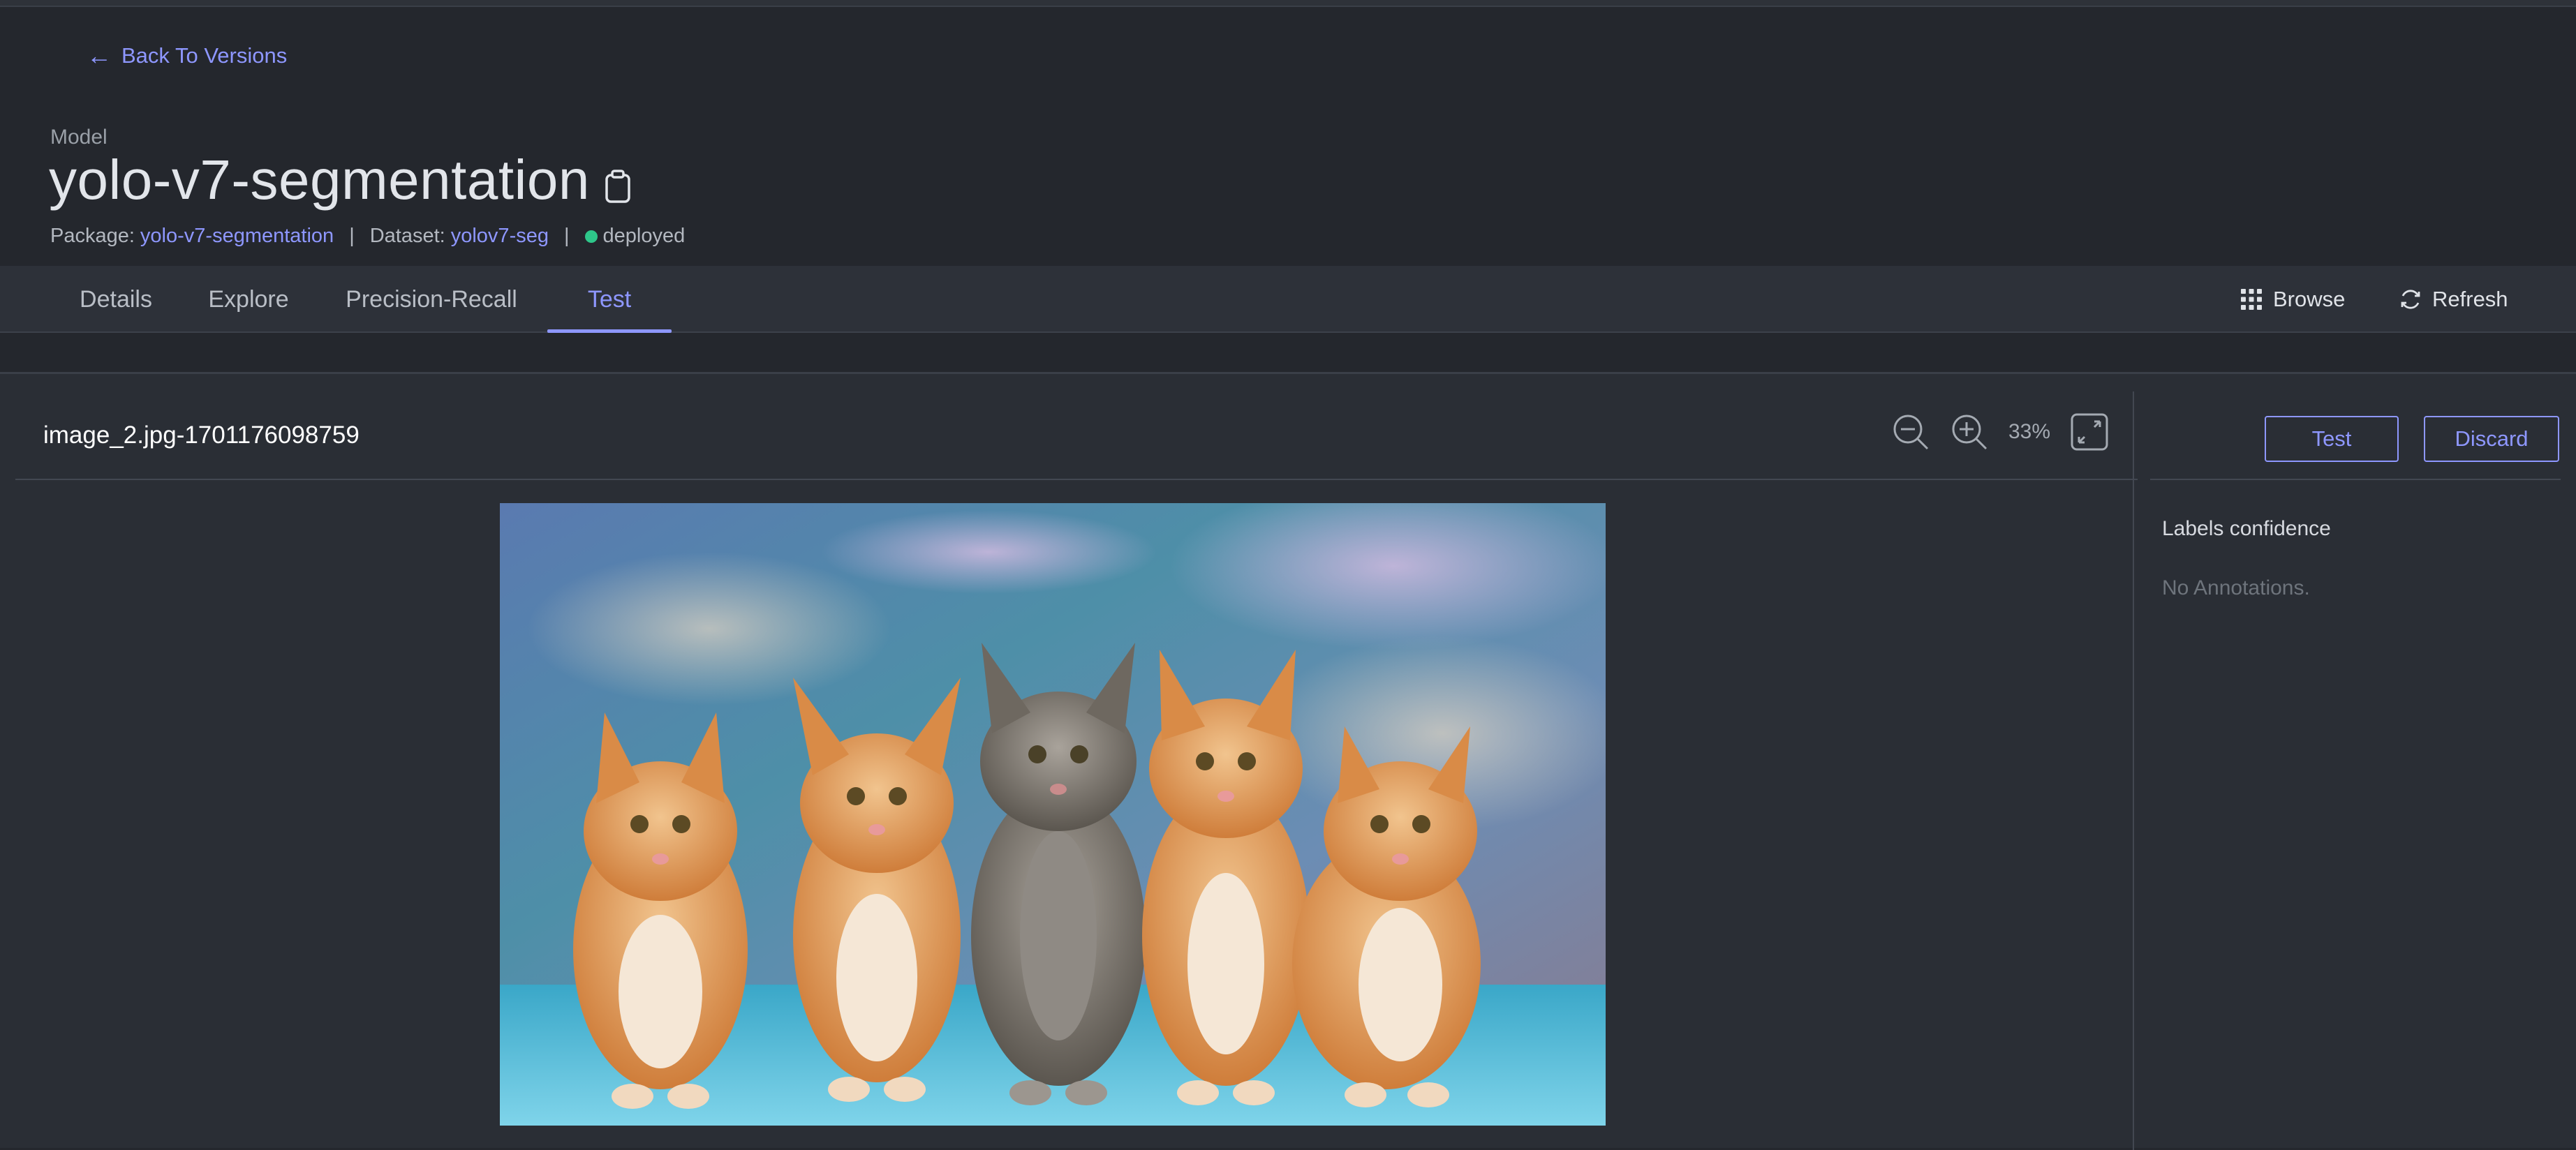  What do you see at coordinates (644, 236) in the screenshot?
I see `status-badge: deployed` at bounding box center [644, 236].